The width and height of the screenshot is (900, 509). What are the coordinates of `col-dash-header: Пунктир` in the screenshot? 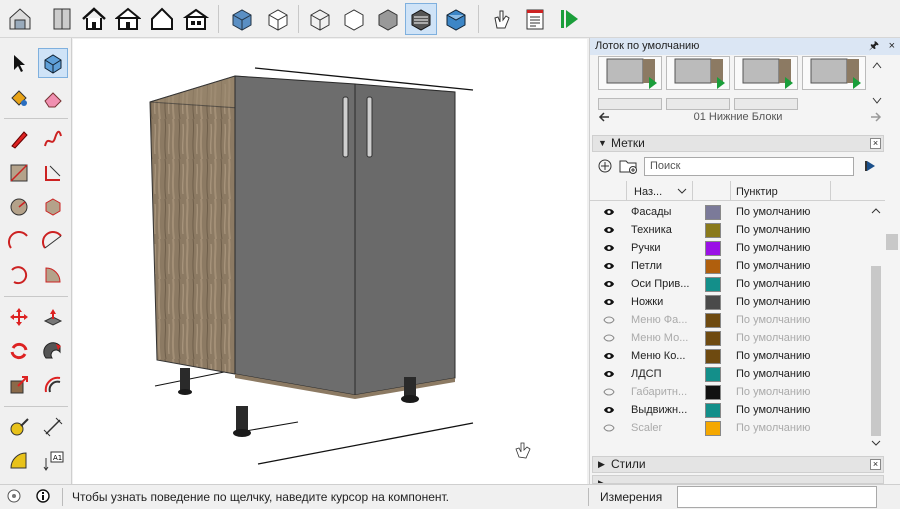 It's located at (757, 192).